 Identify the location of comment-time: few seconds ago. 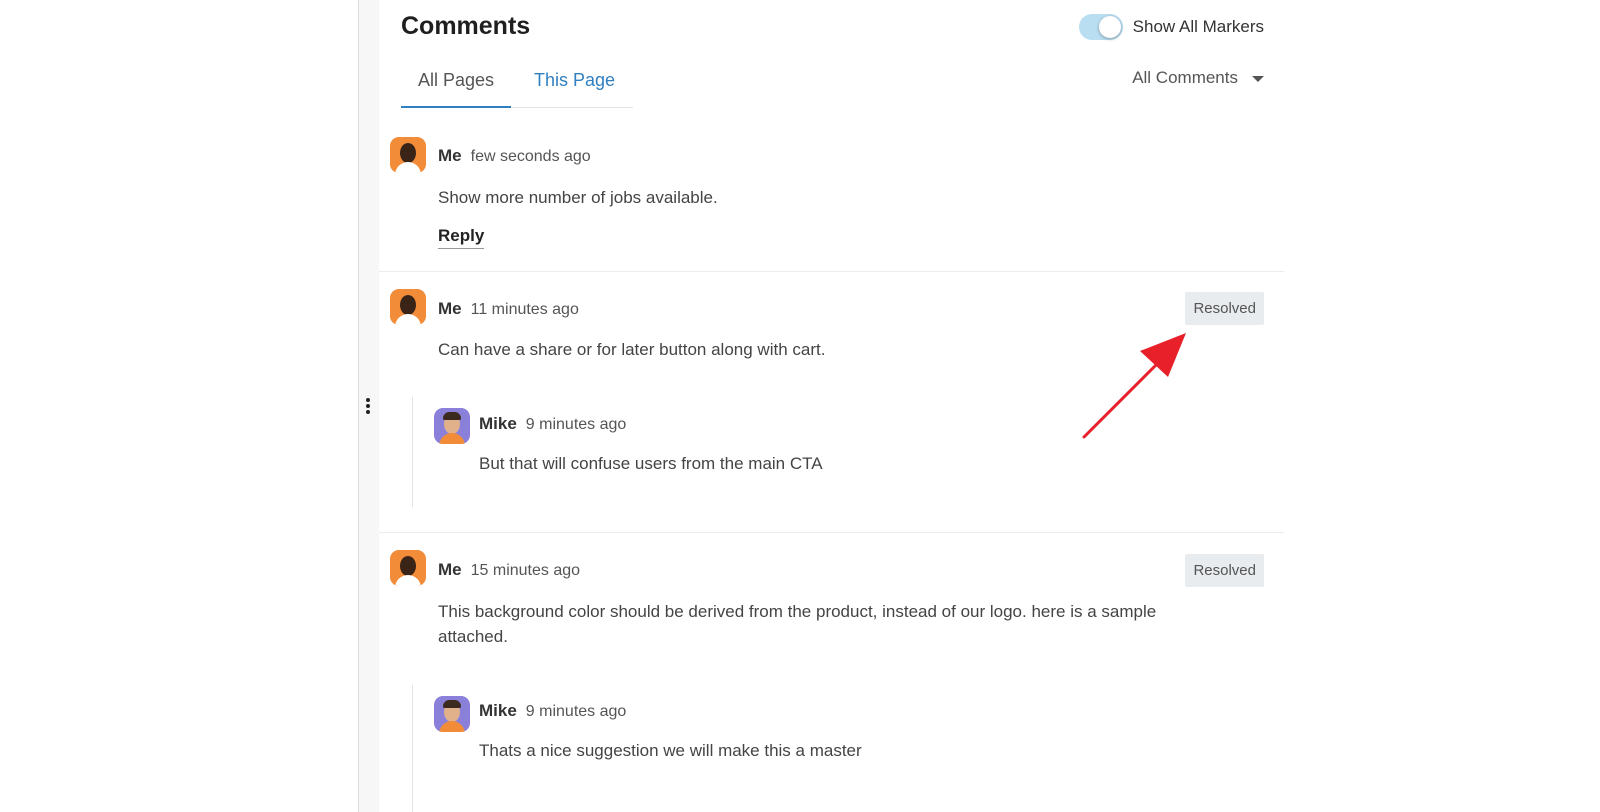
(530, 156).